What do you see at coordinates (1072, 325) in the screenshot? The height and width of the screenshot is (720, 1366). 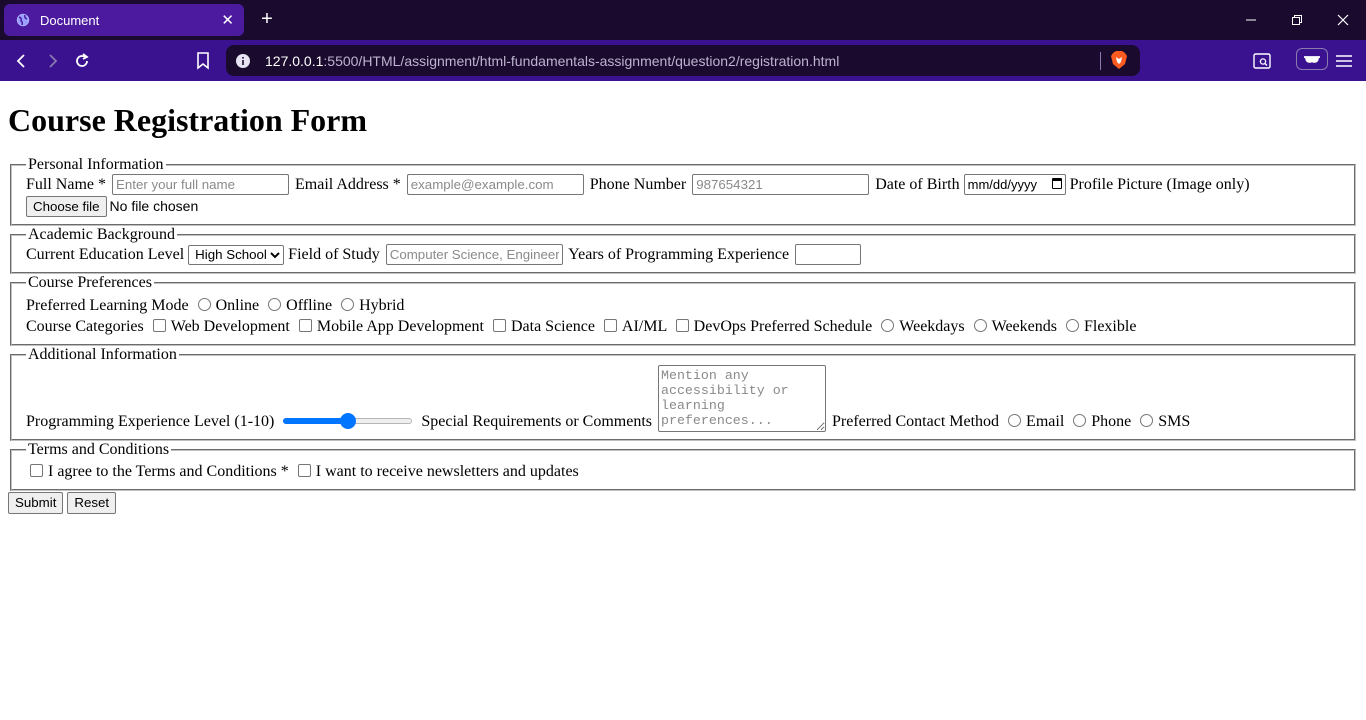 I see `radio-flexible` at bounding box center [1072, 325].